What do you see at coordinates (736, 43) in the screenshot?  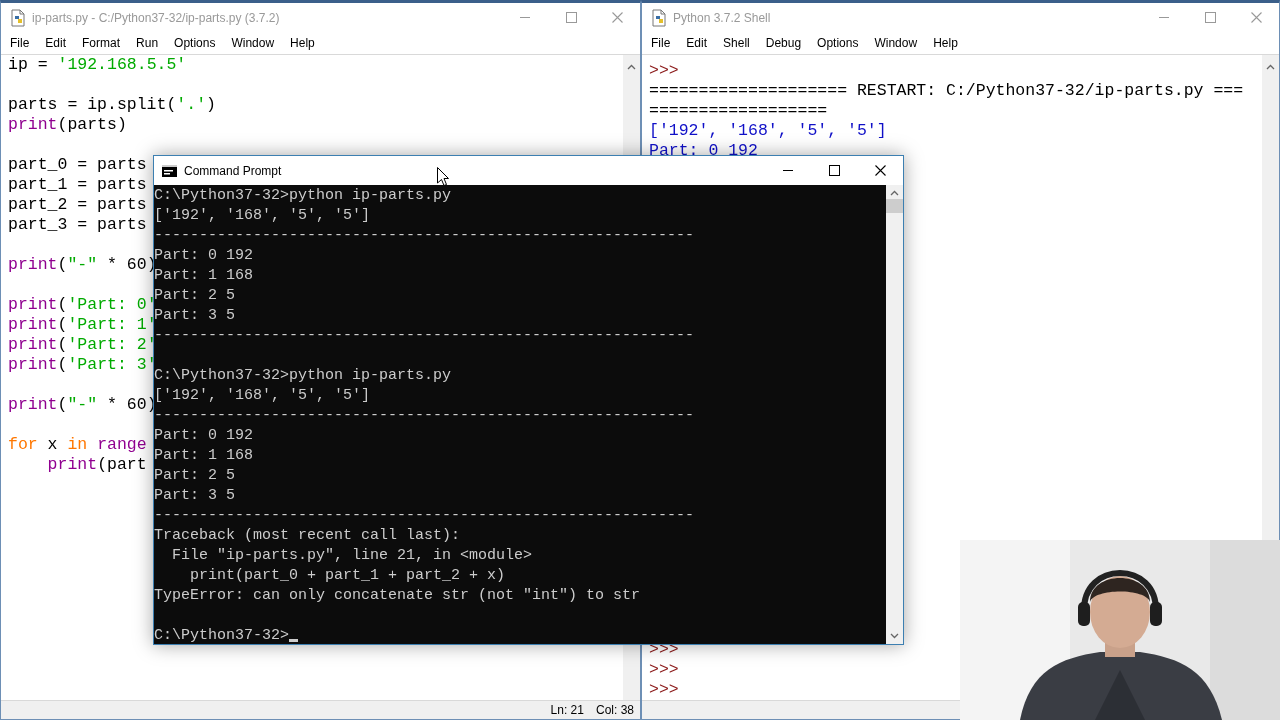 I see `menu-item: Shell` at bounding box center [736, 43].